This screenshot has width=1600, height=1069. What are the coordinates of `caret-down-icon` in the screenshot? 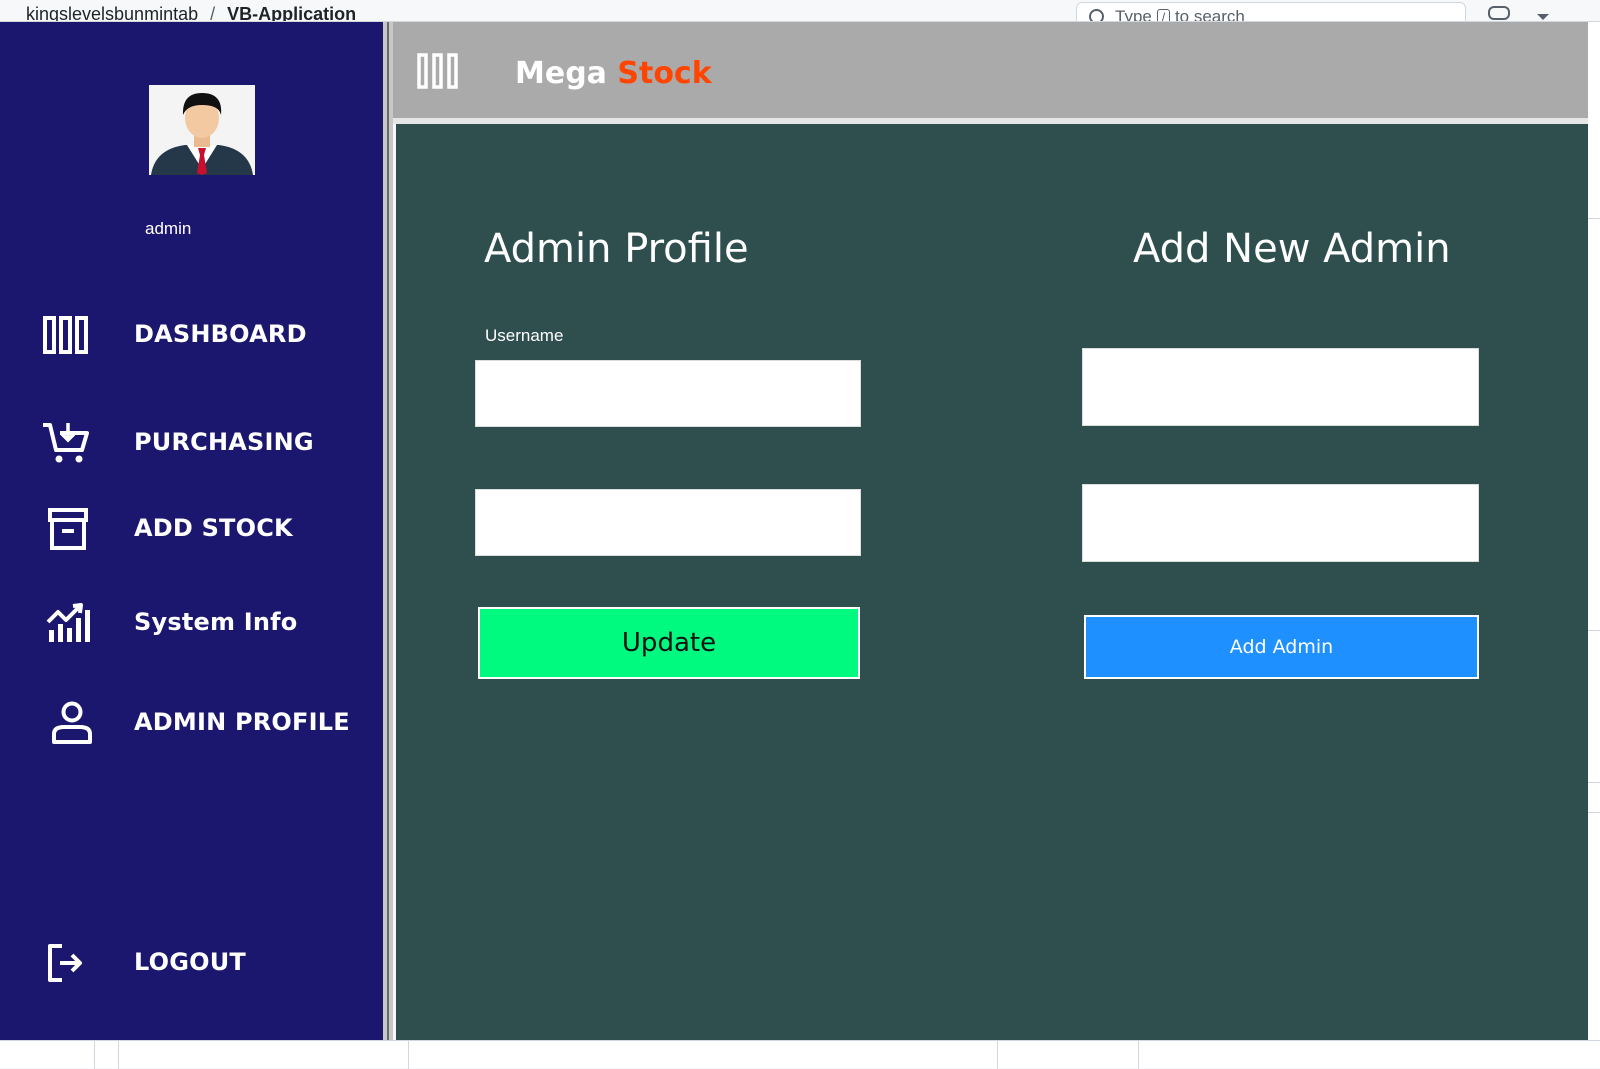 It's located at (1543, 17).